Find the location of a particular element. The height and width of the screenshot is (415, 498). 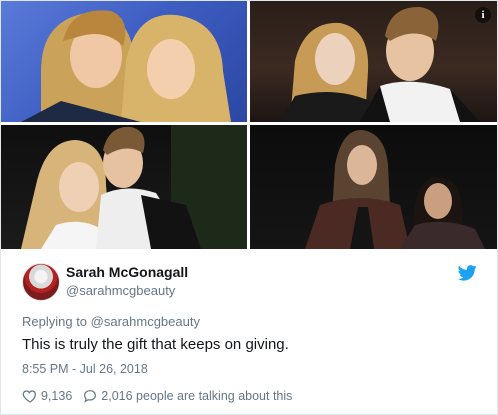

photo-3-illustration is located at coordinates (134, 187).